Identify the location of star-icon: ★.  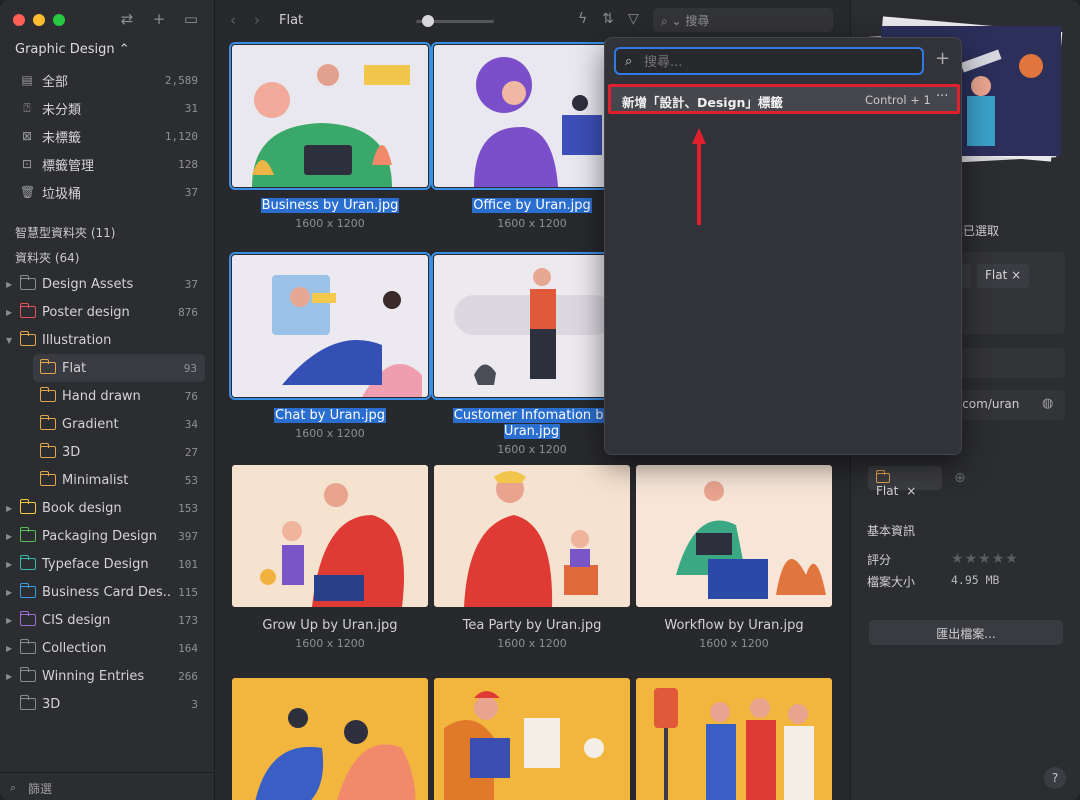
(958, 559).